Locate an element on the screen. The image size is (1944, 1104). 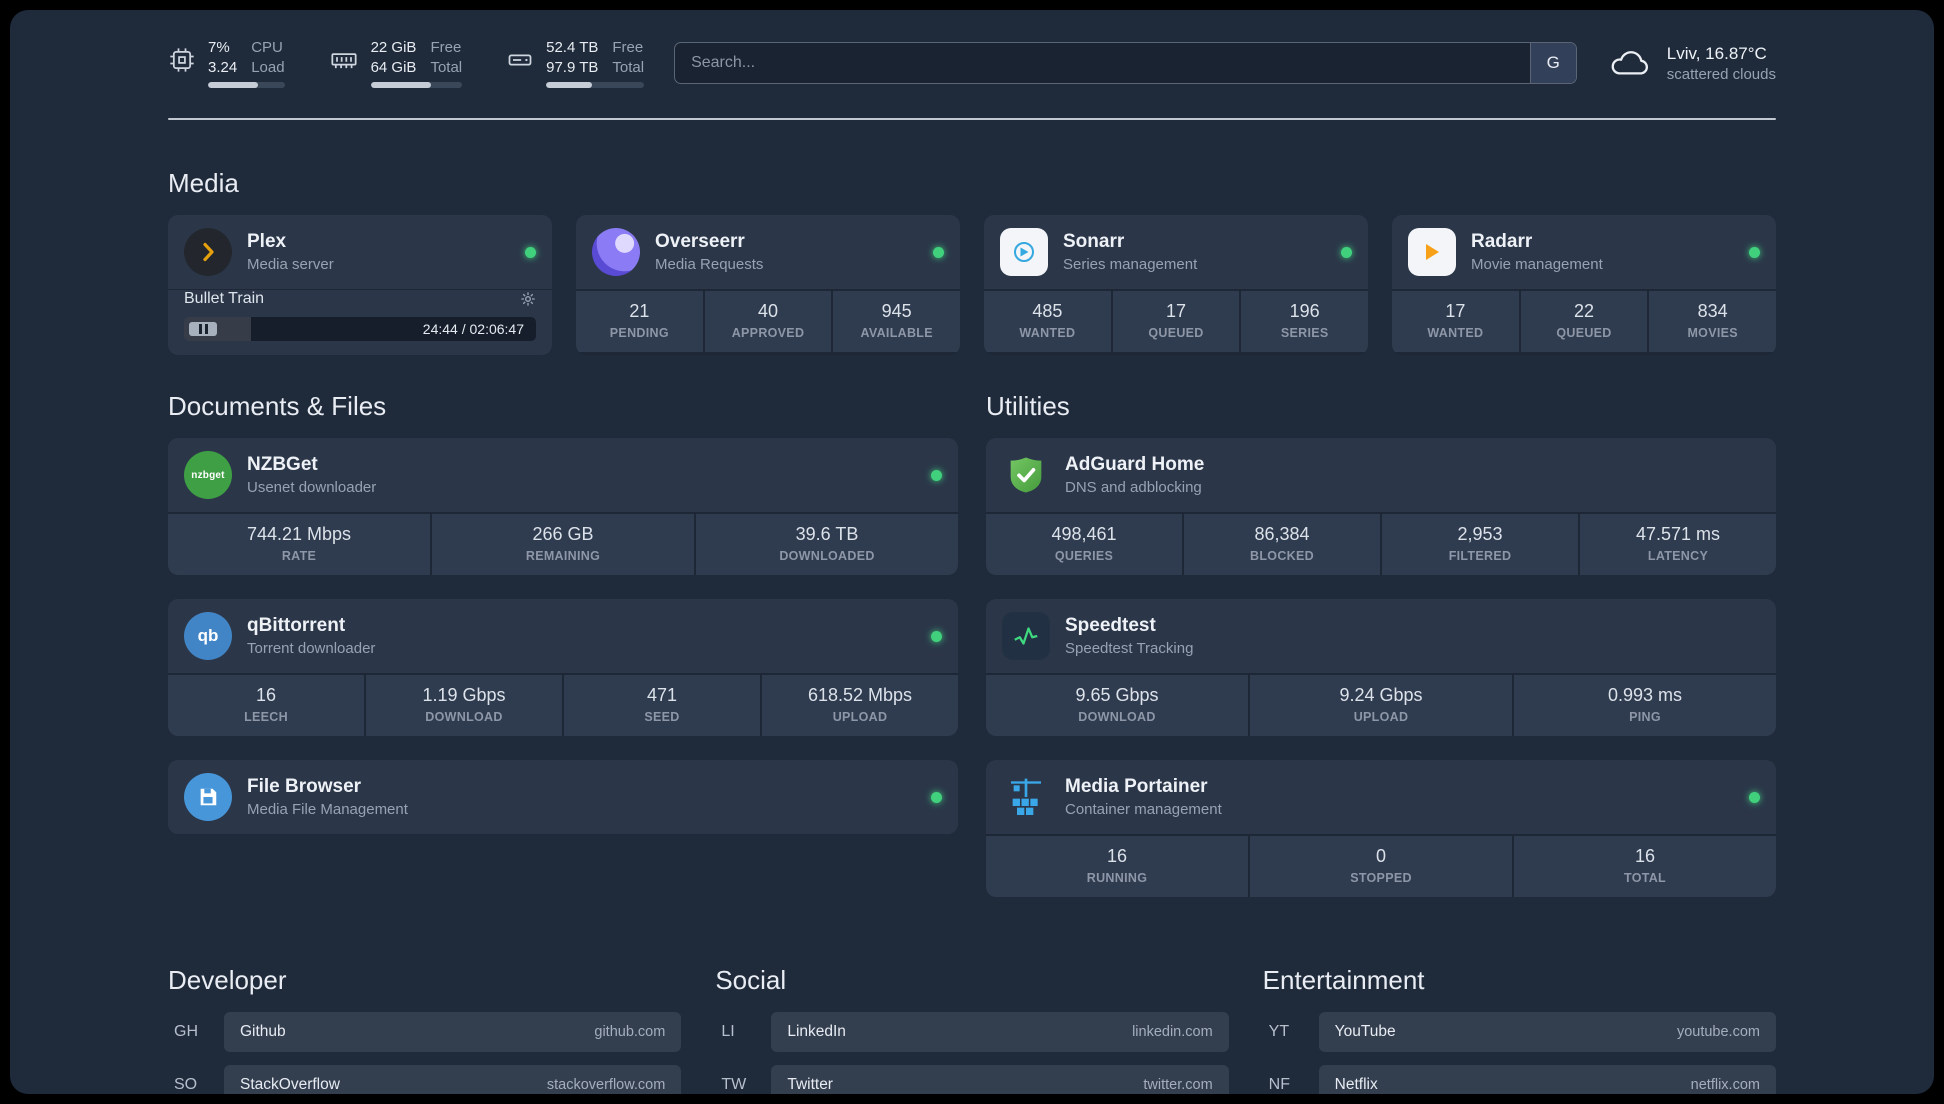
nzbget-title: NZBGet is located at coordinates (282, 464).